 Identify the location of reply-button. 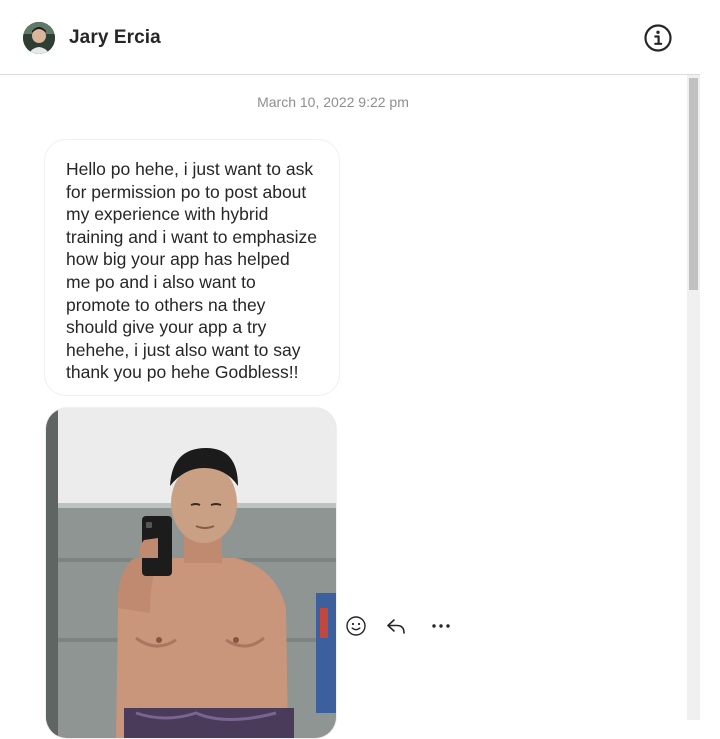
(397, 626).